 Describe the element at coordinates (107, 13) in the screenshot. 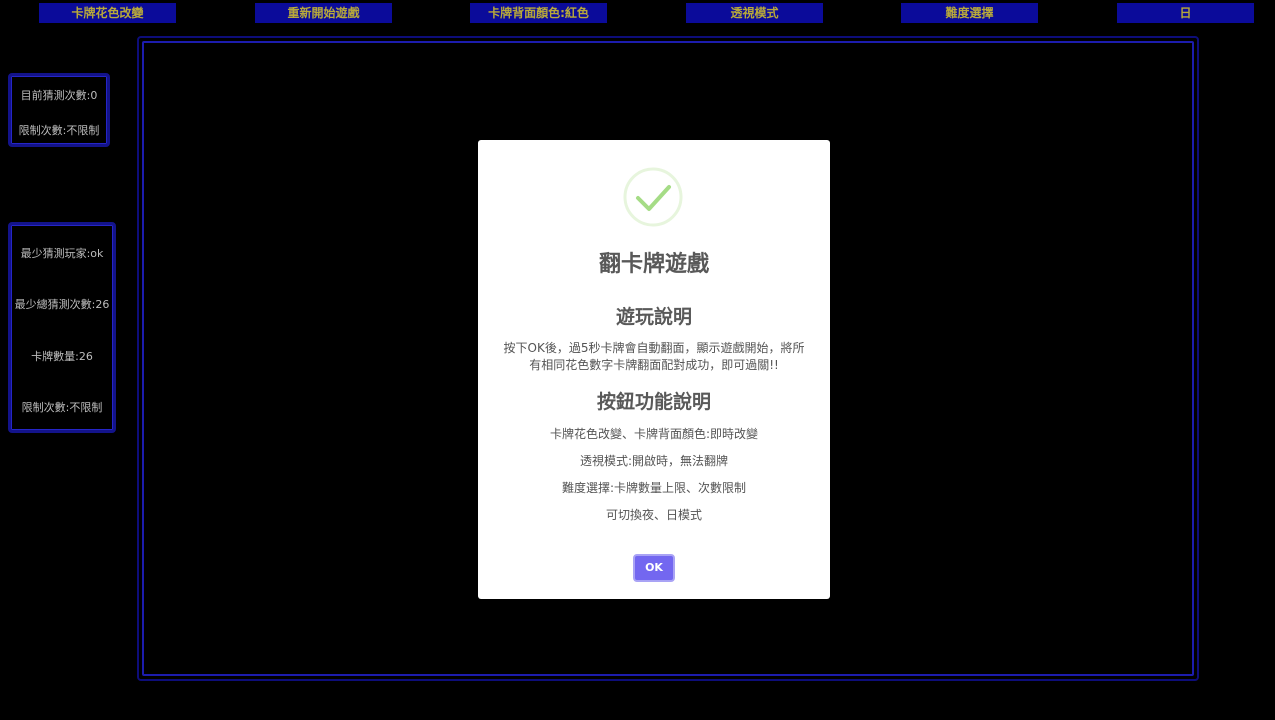

I see `suit-change-button: 卡牌花色改變` at that location.